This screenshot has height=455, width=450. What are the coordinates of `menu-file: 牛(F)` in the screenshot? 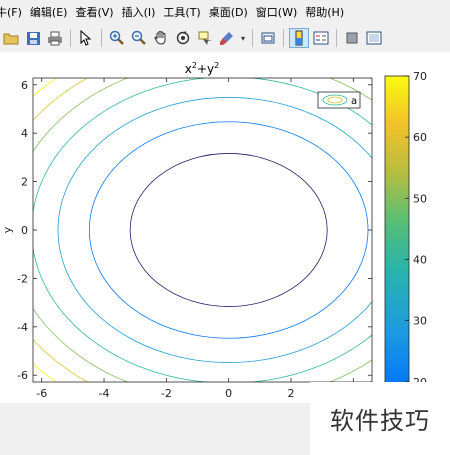 It's located at (13, 12).